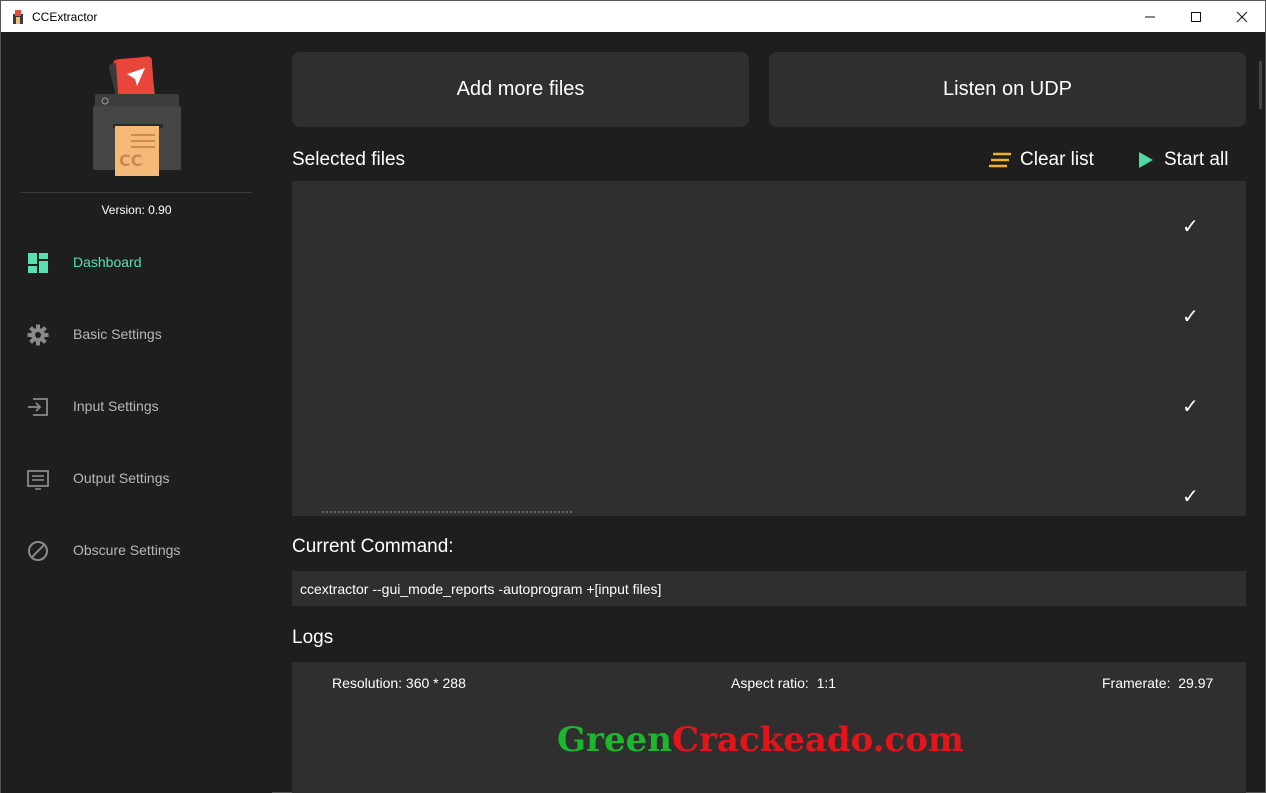 This screenshot has height=793, width=1266. Describe the element at coordinates (784, 683) in the screenshot. I see `log-aspect-ratio: Aspect ratio: 1:1` at that location.